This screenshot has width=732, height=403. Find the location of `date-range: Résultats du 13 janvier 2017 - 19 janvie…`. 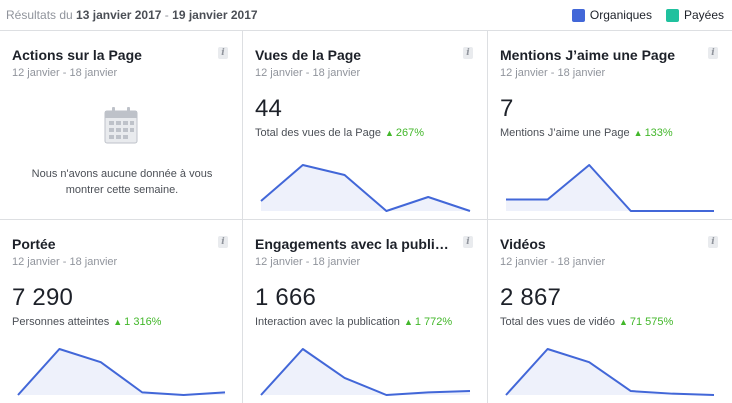

date-range: Résultats du 13 janvier 2017 - 19 janvie… is located at coordinates (132, 15).